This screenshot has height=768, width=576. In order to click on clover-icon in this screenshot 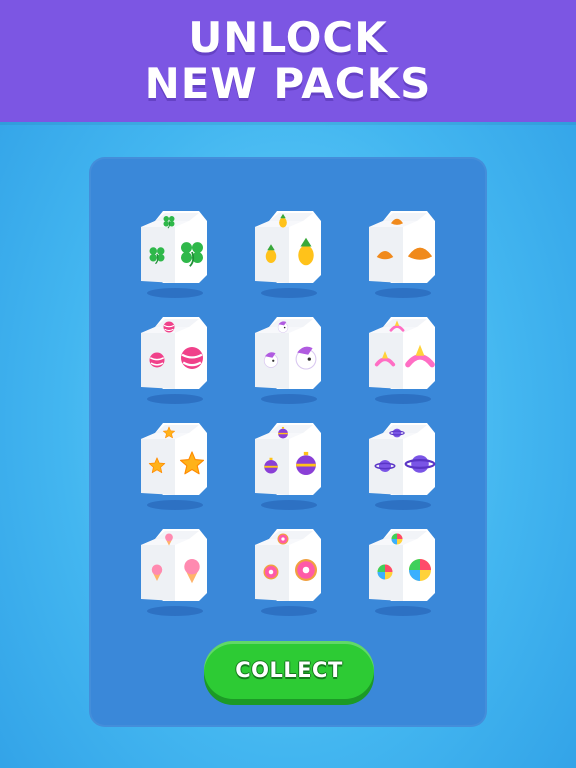, I will do `click(174, 254)`.